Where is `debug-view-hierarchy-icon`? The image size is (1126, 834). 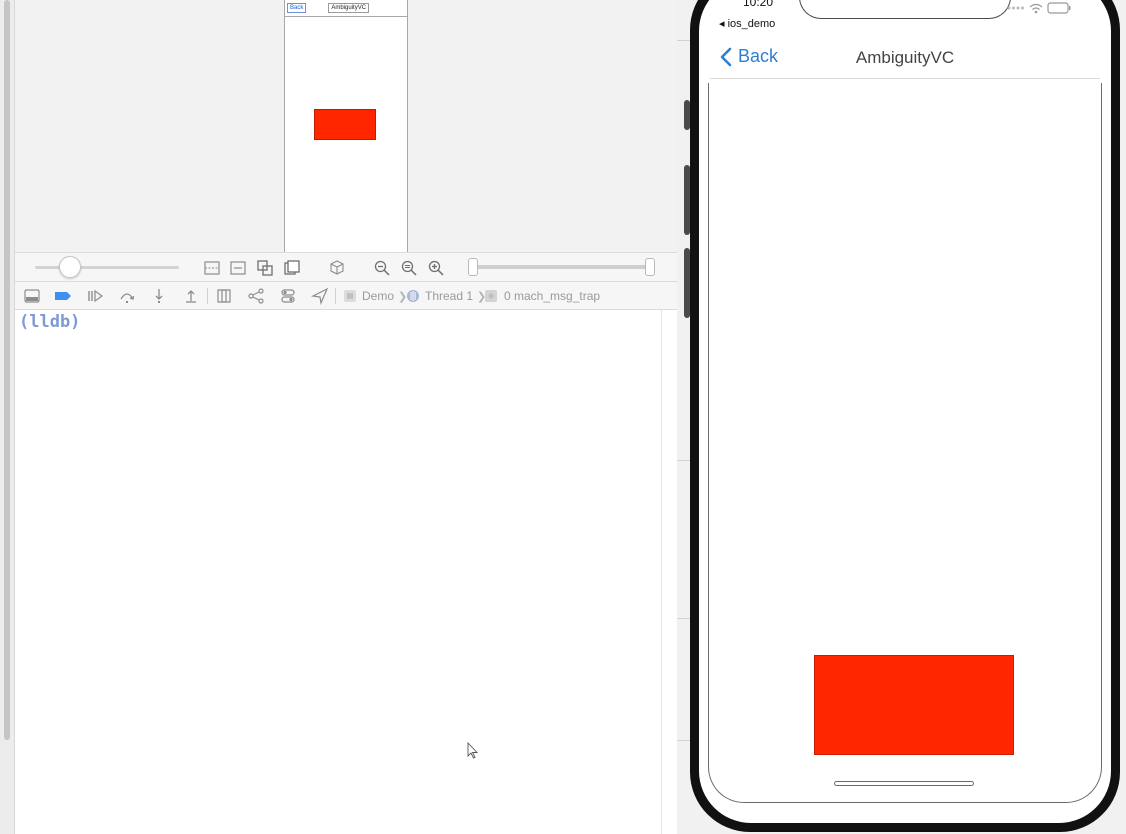 debug-view-hierarchy-icon is located at coordinates (224, 296).